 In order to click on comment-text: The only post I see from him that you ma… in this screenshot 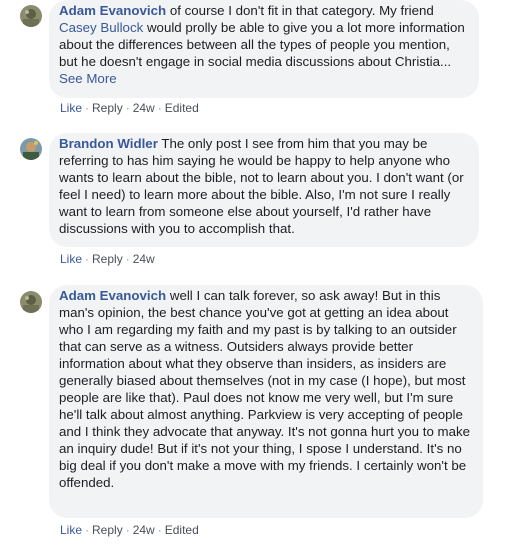, I will do `click(261, 186)`.